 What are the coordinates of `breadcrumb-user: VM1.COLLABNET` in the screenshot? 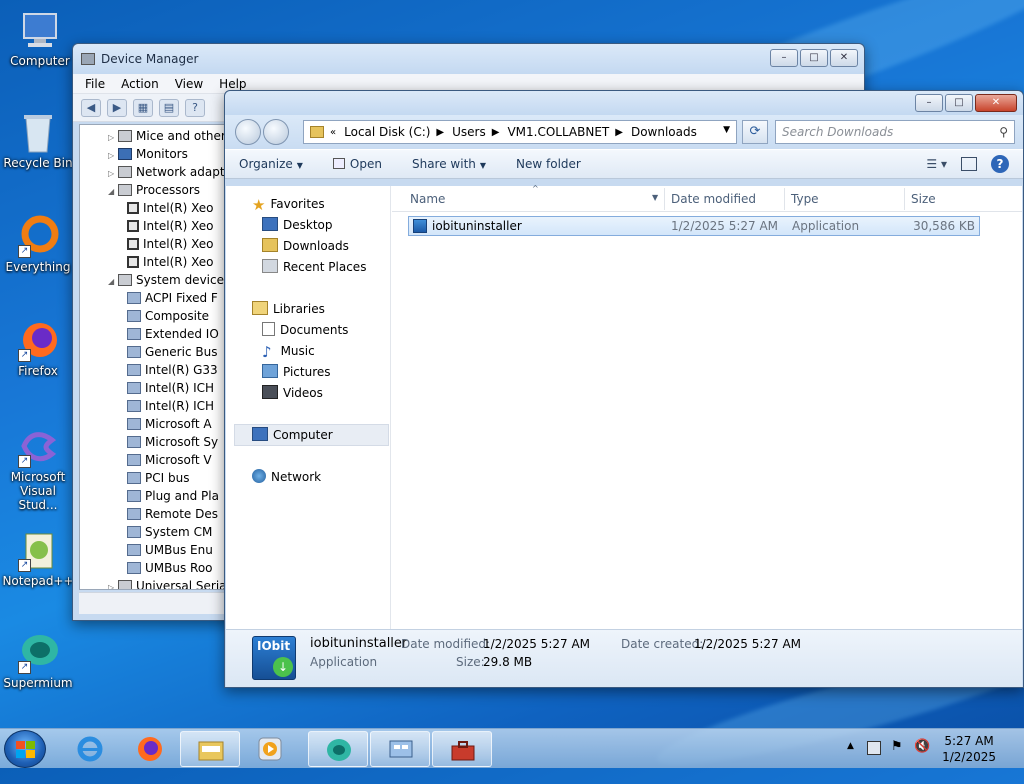 It's located at (558, 132).